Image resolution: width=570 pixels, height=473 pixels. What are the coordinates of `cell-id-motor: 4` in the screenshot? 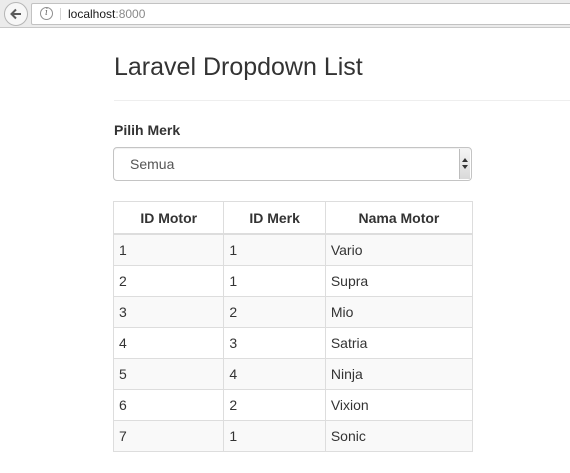 It's located at (168, 343).